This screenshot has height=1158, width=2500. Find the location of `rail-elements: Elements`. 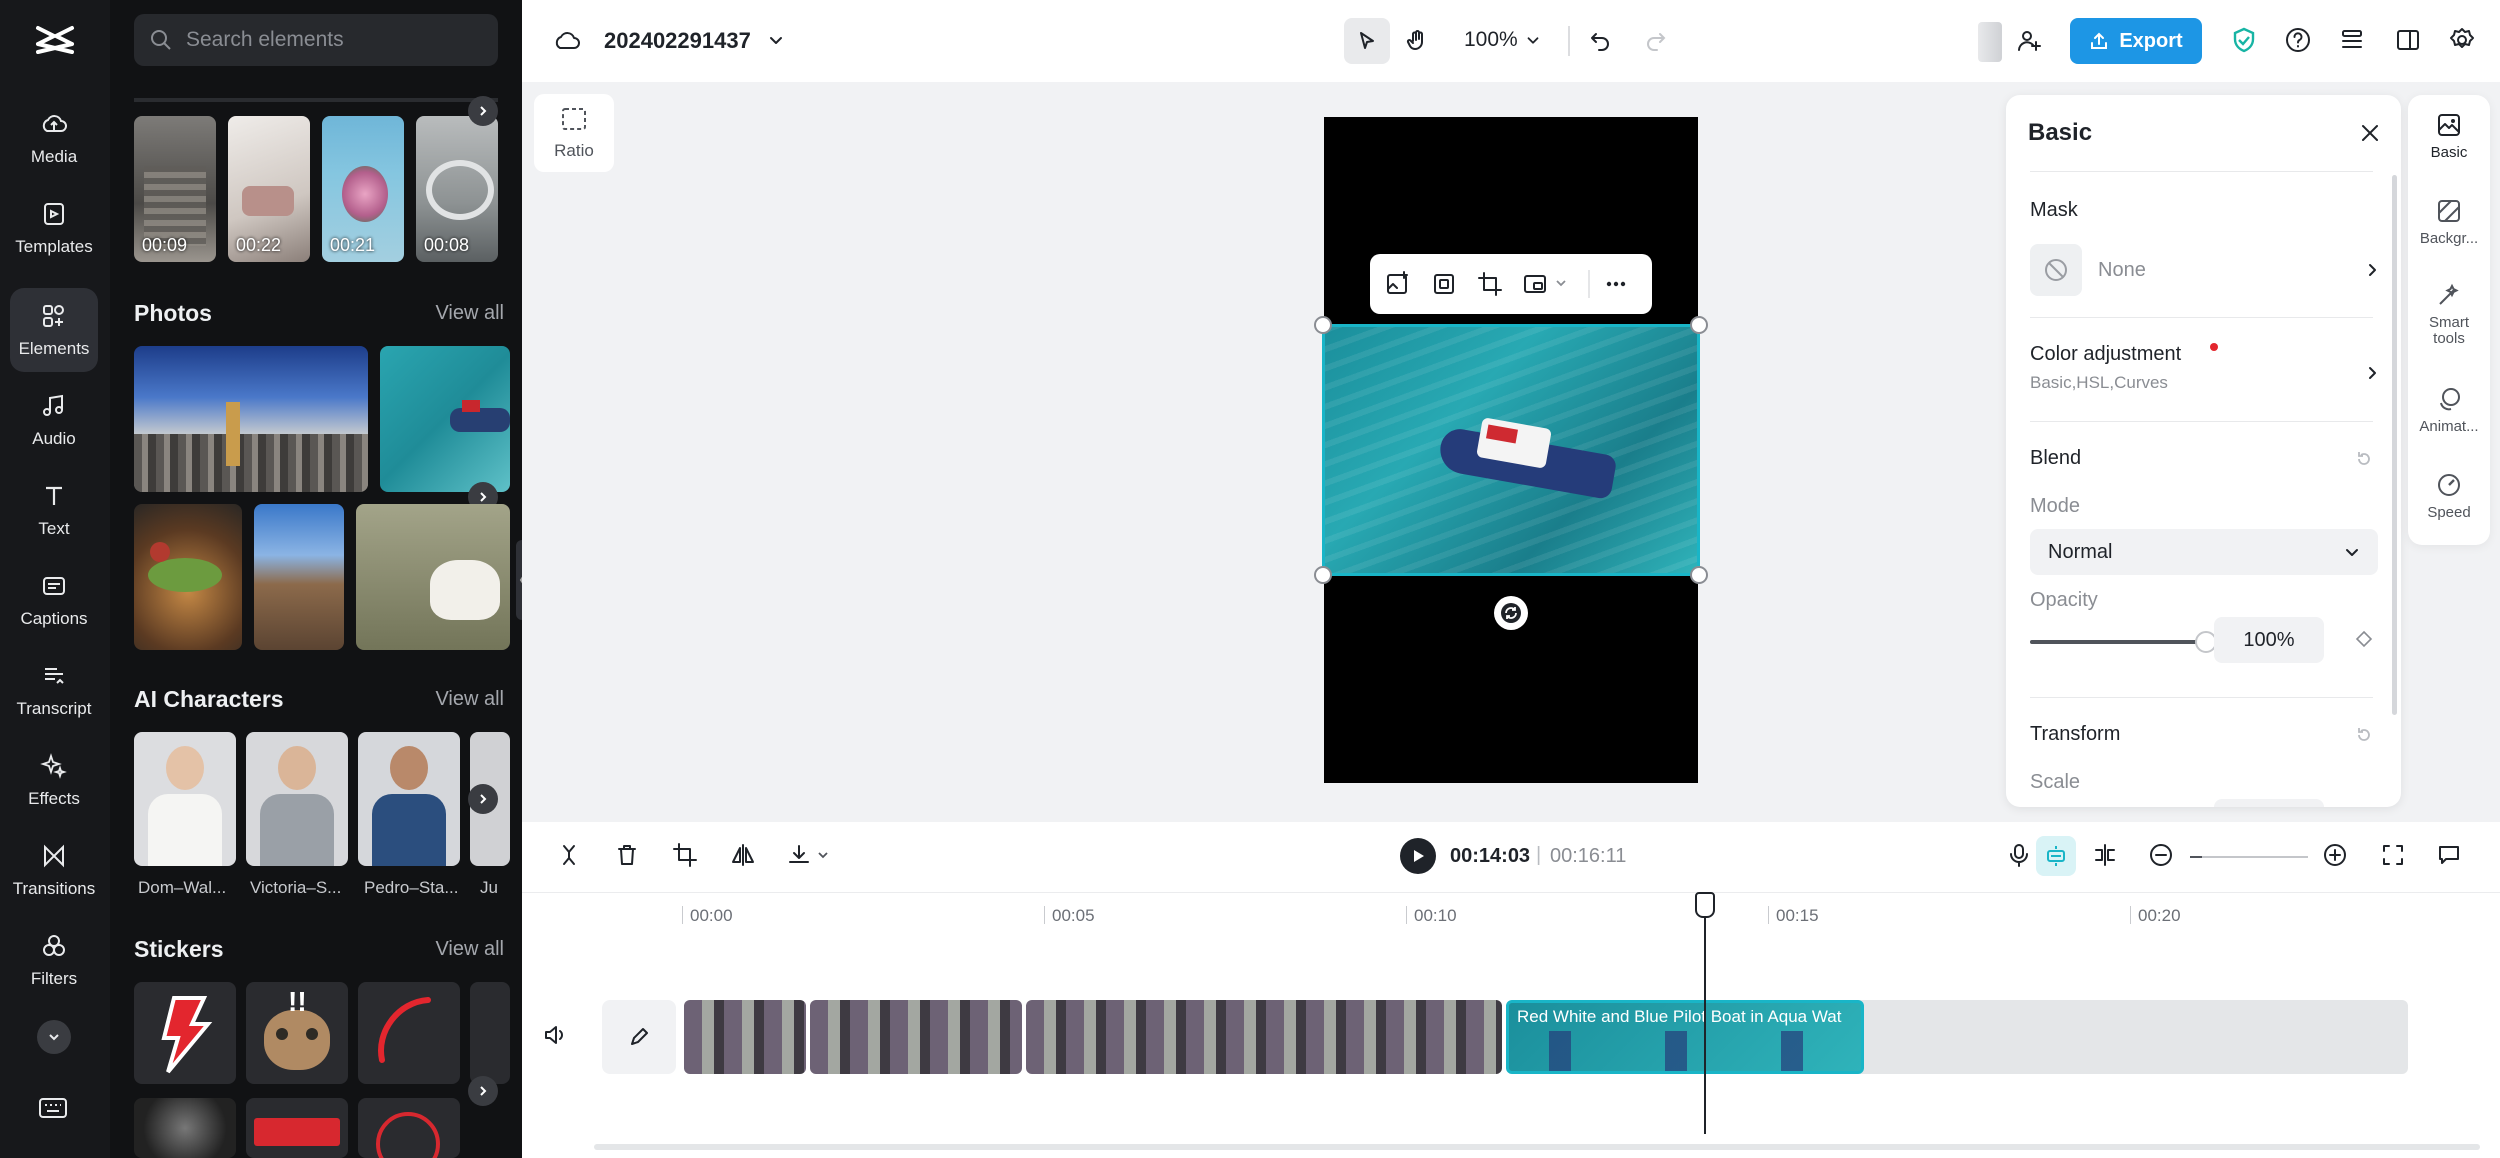

rail-elements: Elements is located at coordinates (54, 330).